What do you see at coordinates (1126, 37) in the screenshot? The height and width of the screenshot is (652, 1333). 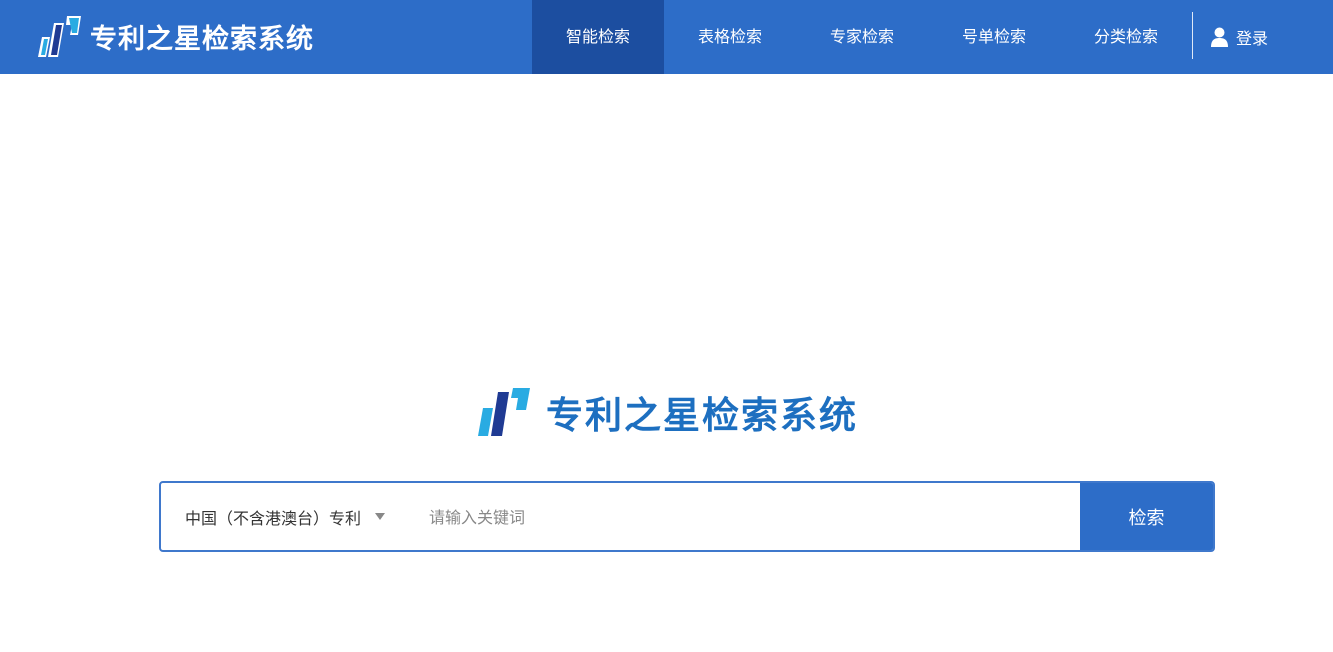 I see `nav-classification-search: 分类检索` at bounding box center [1126, 37].